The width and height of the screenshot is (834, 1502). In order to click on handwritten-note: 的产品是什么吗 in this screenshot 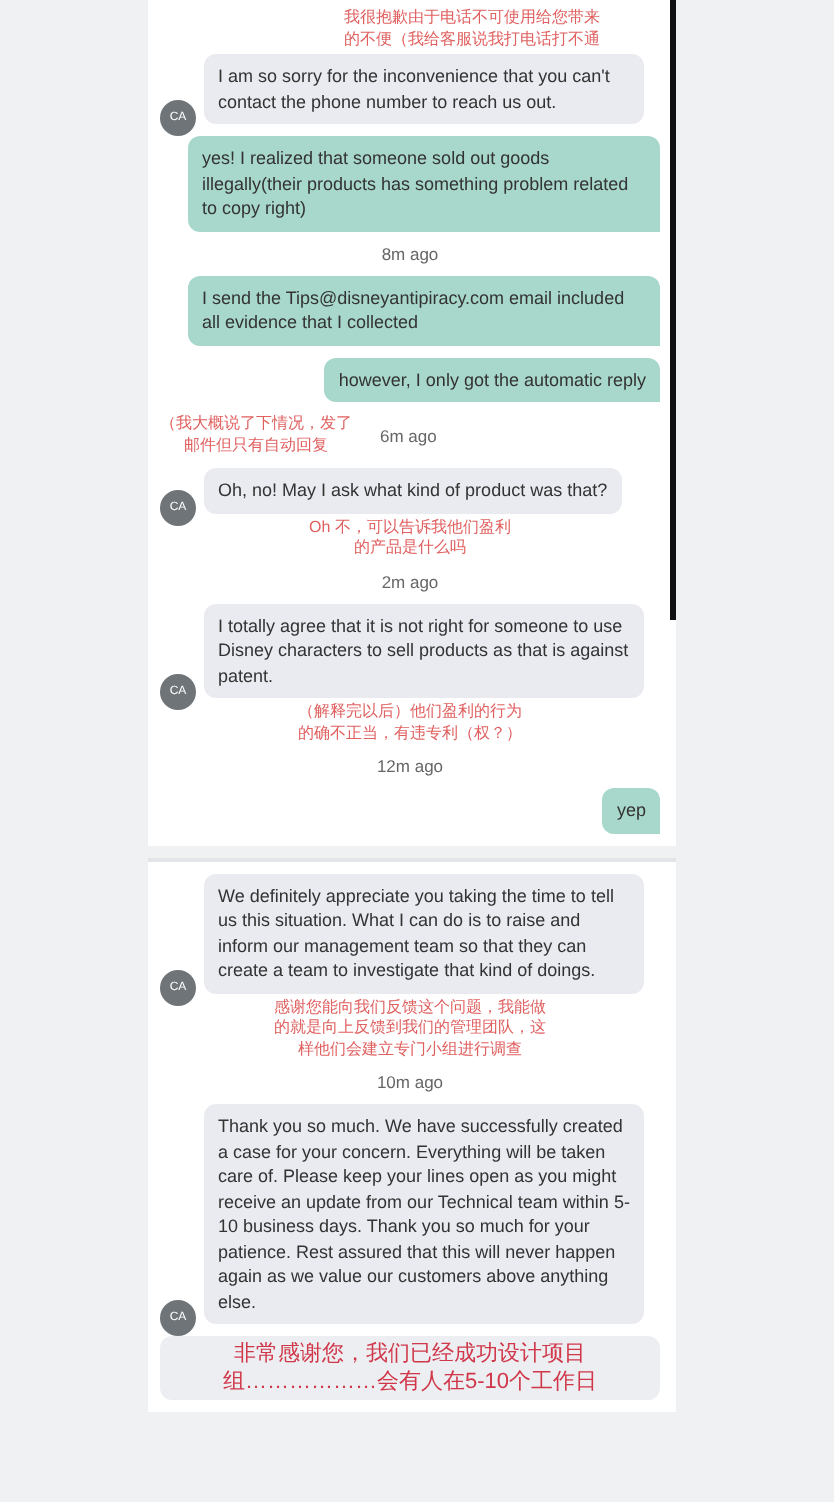, I will do `click(410, 548)`.